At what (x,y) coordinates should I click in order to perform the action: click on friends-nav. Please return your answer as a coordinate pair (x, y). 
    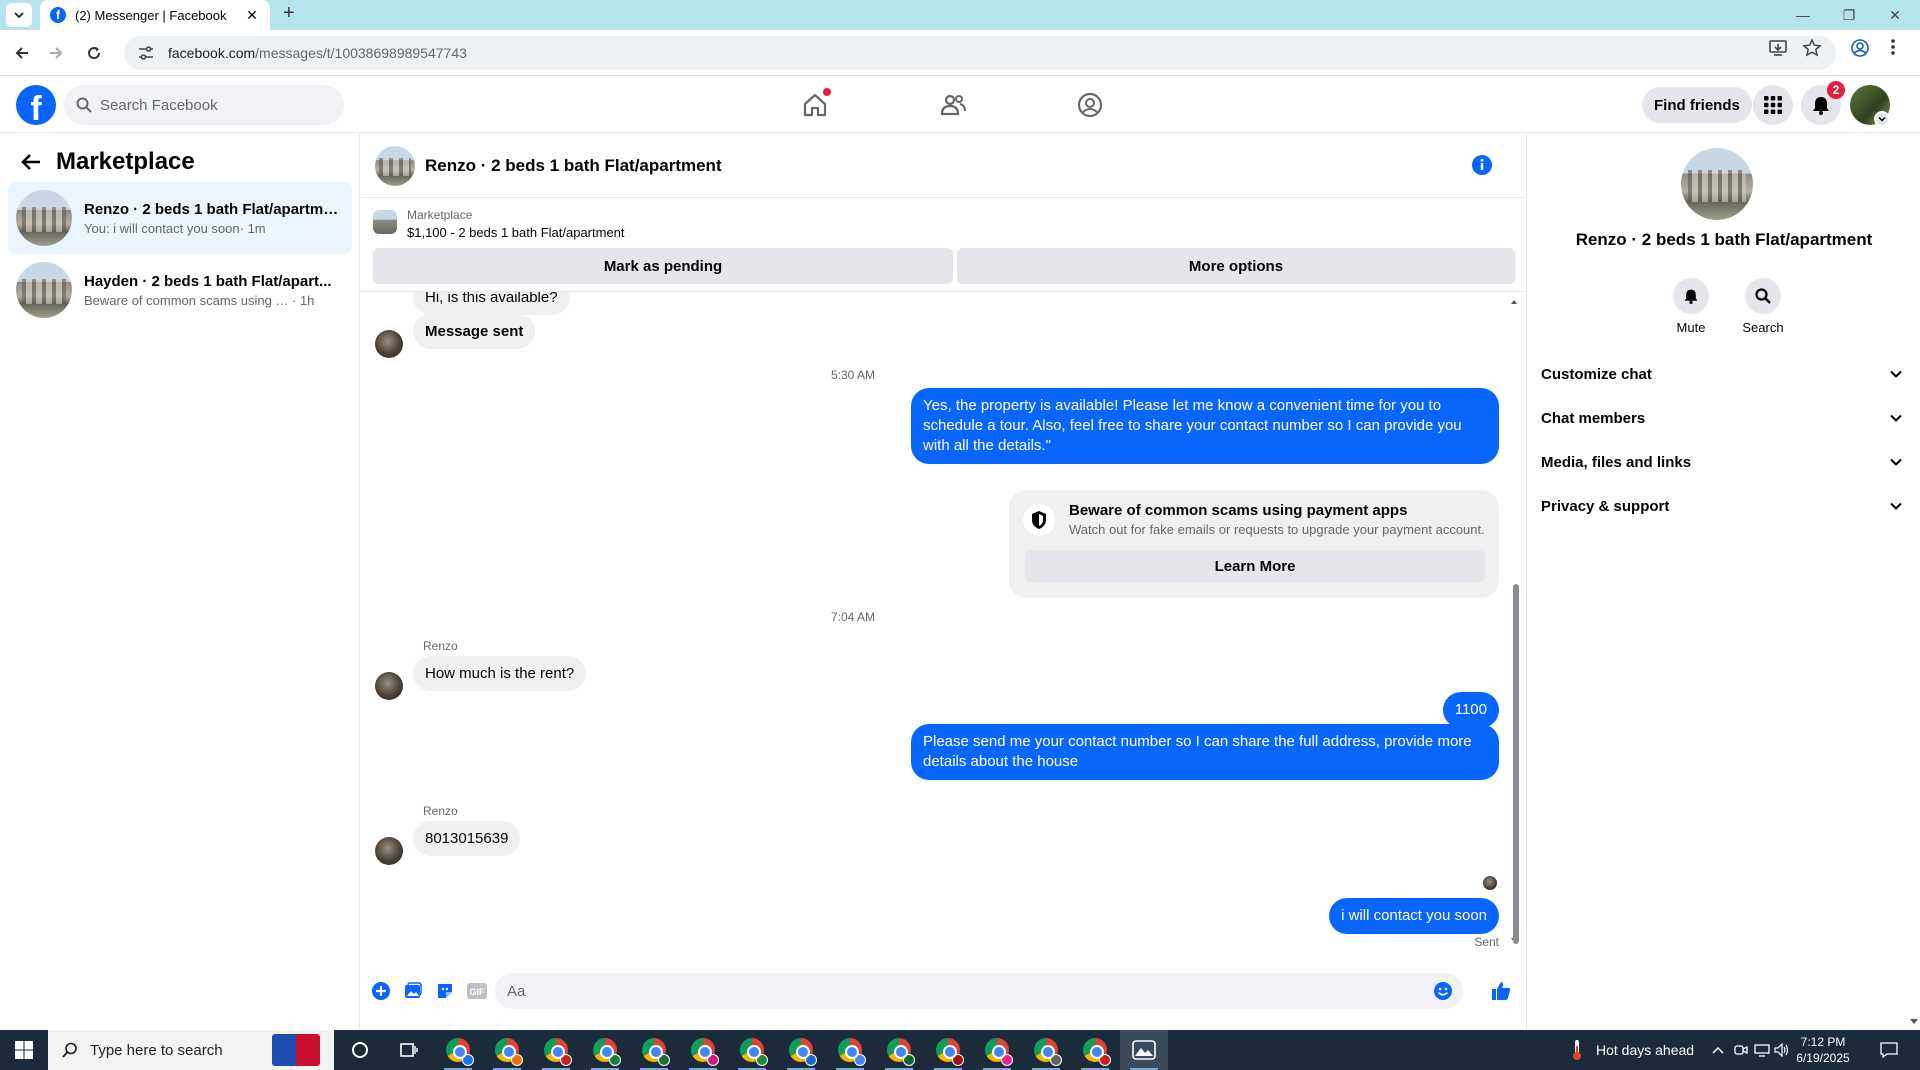
    Looking at the image, I should click on (953, 105).